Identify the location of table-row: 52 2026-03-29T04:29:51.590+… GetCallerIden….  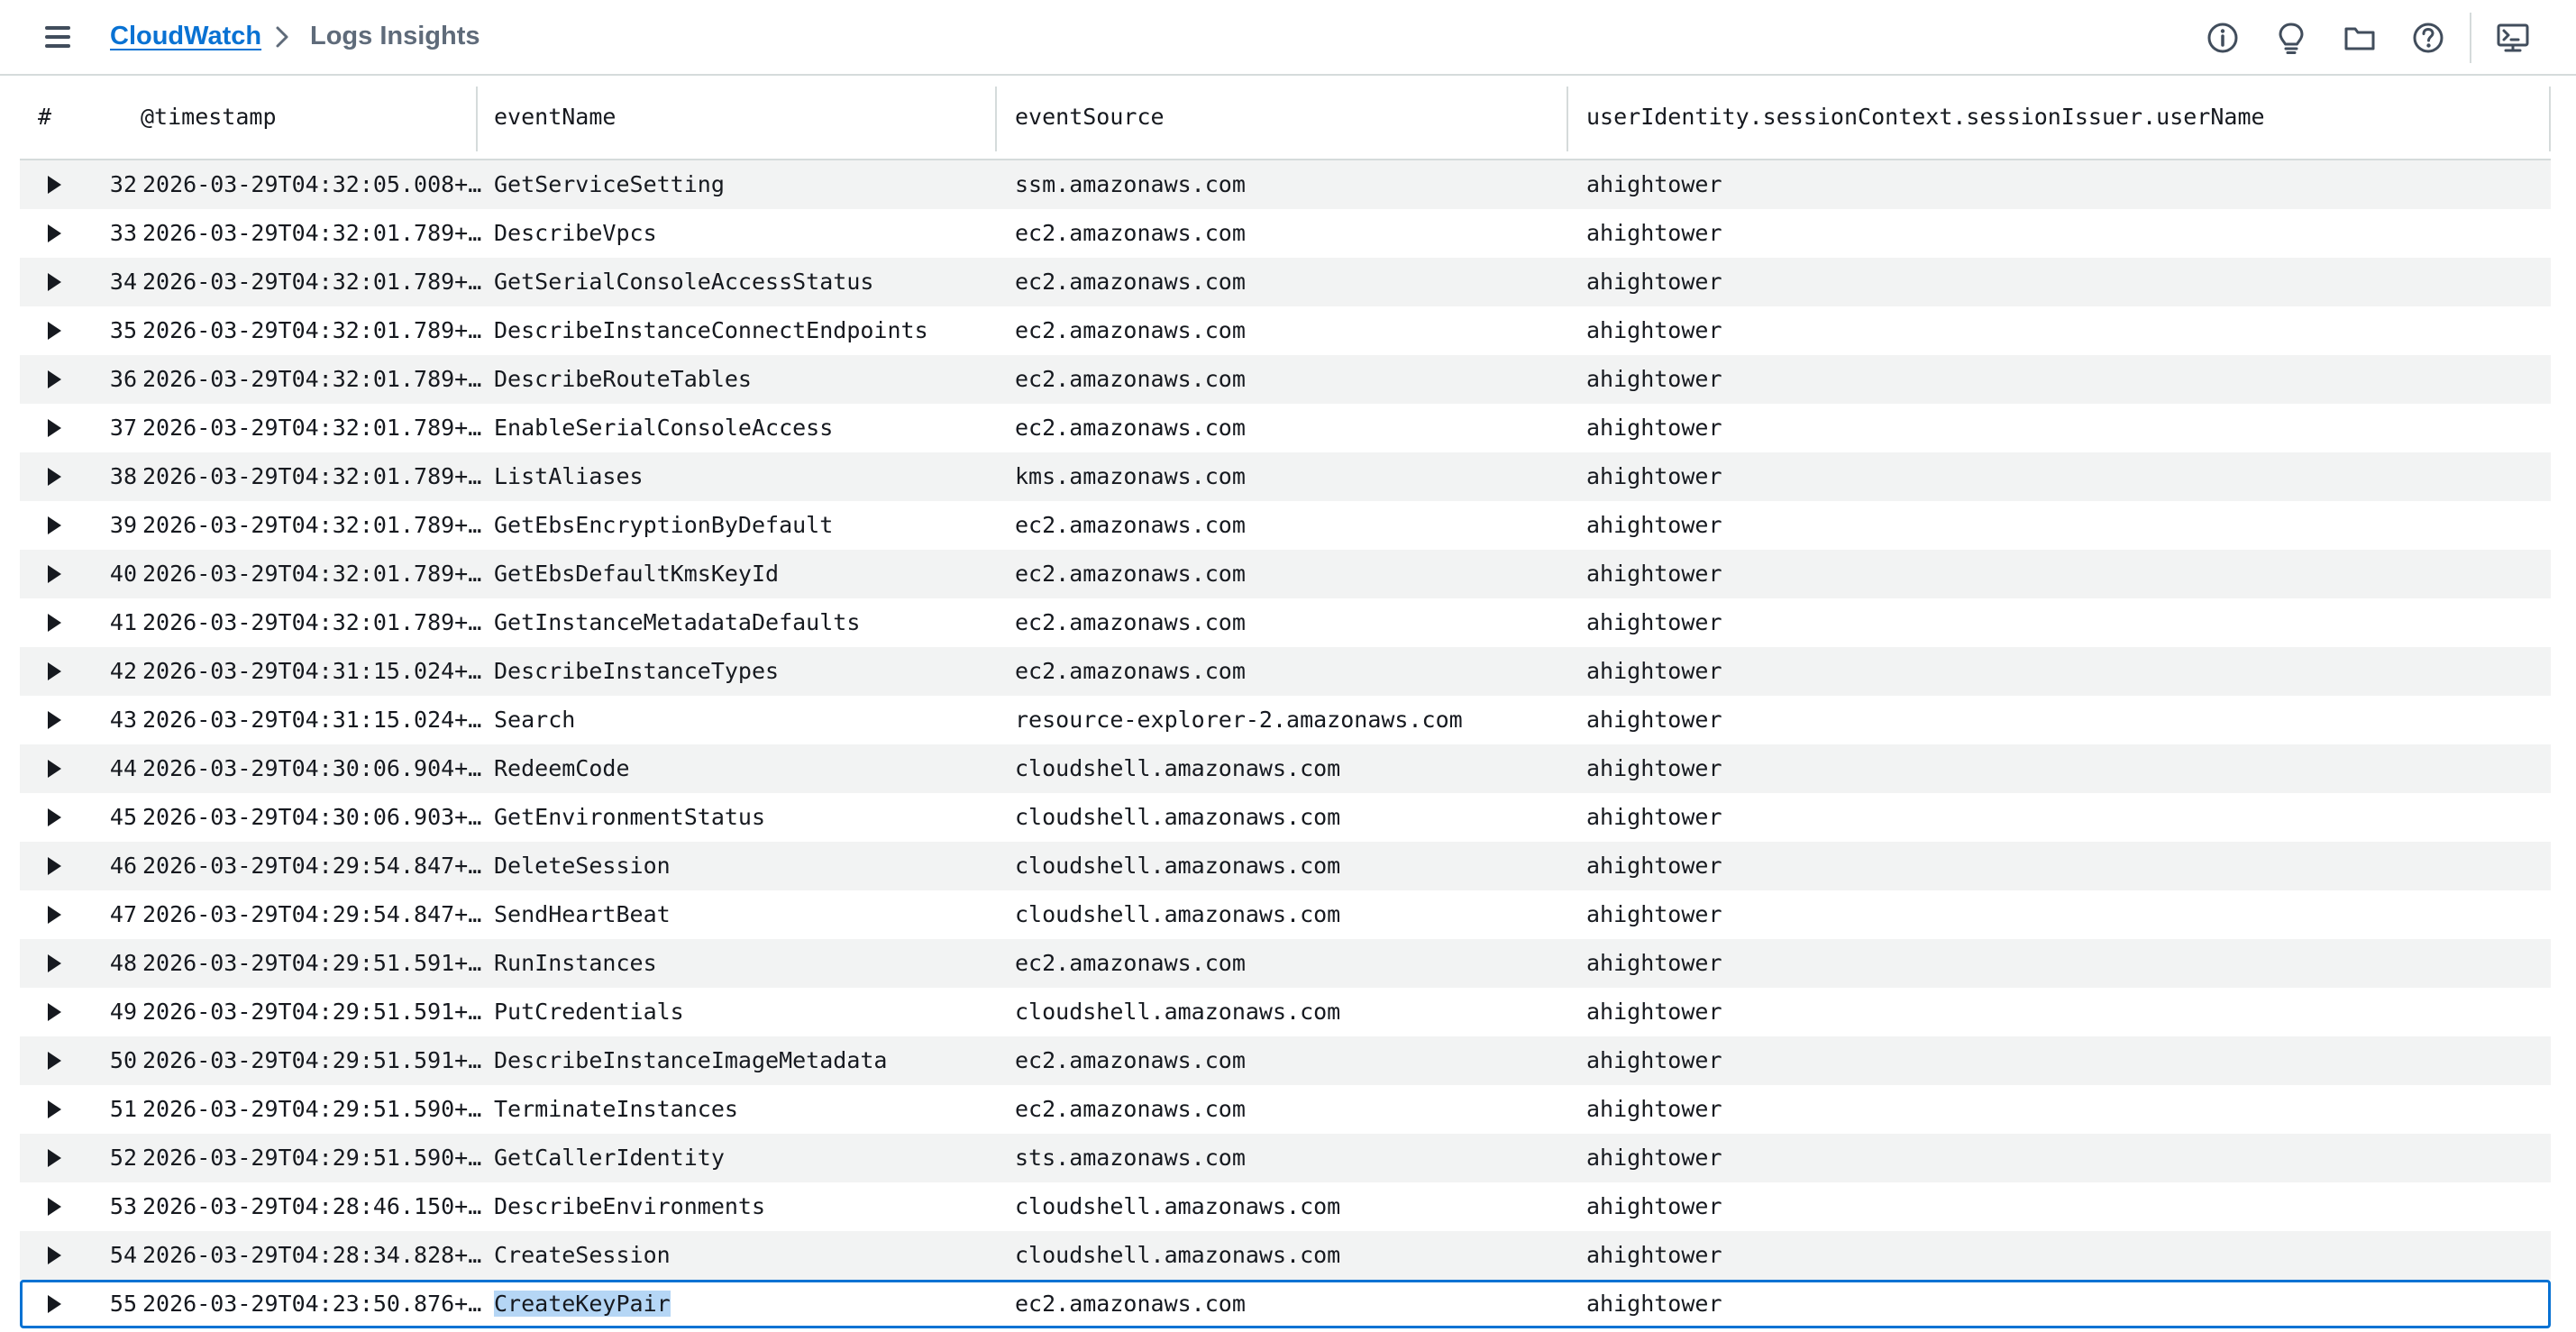
(1285, 1158).